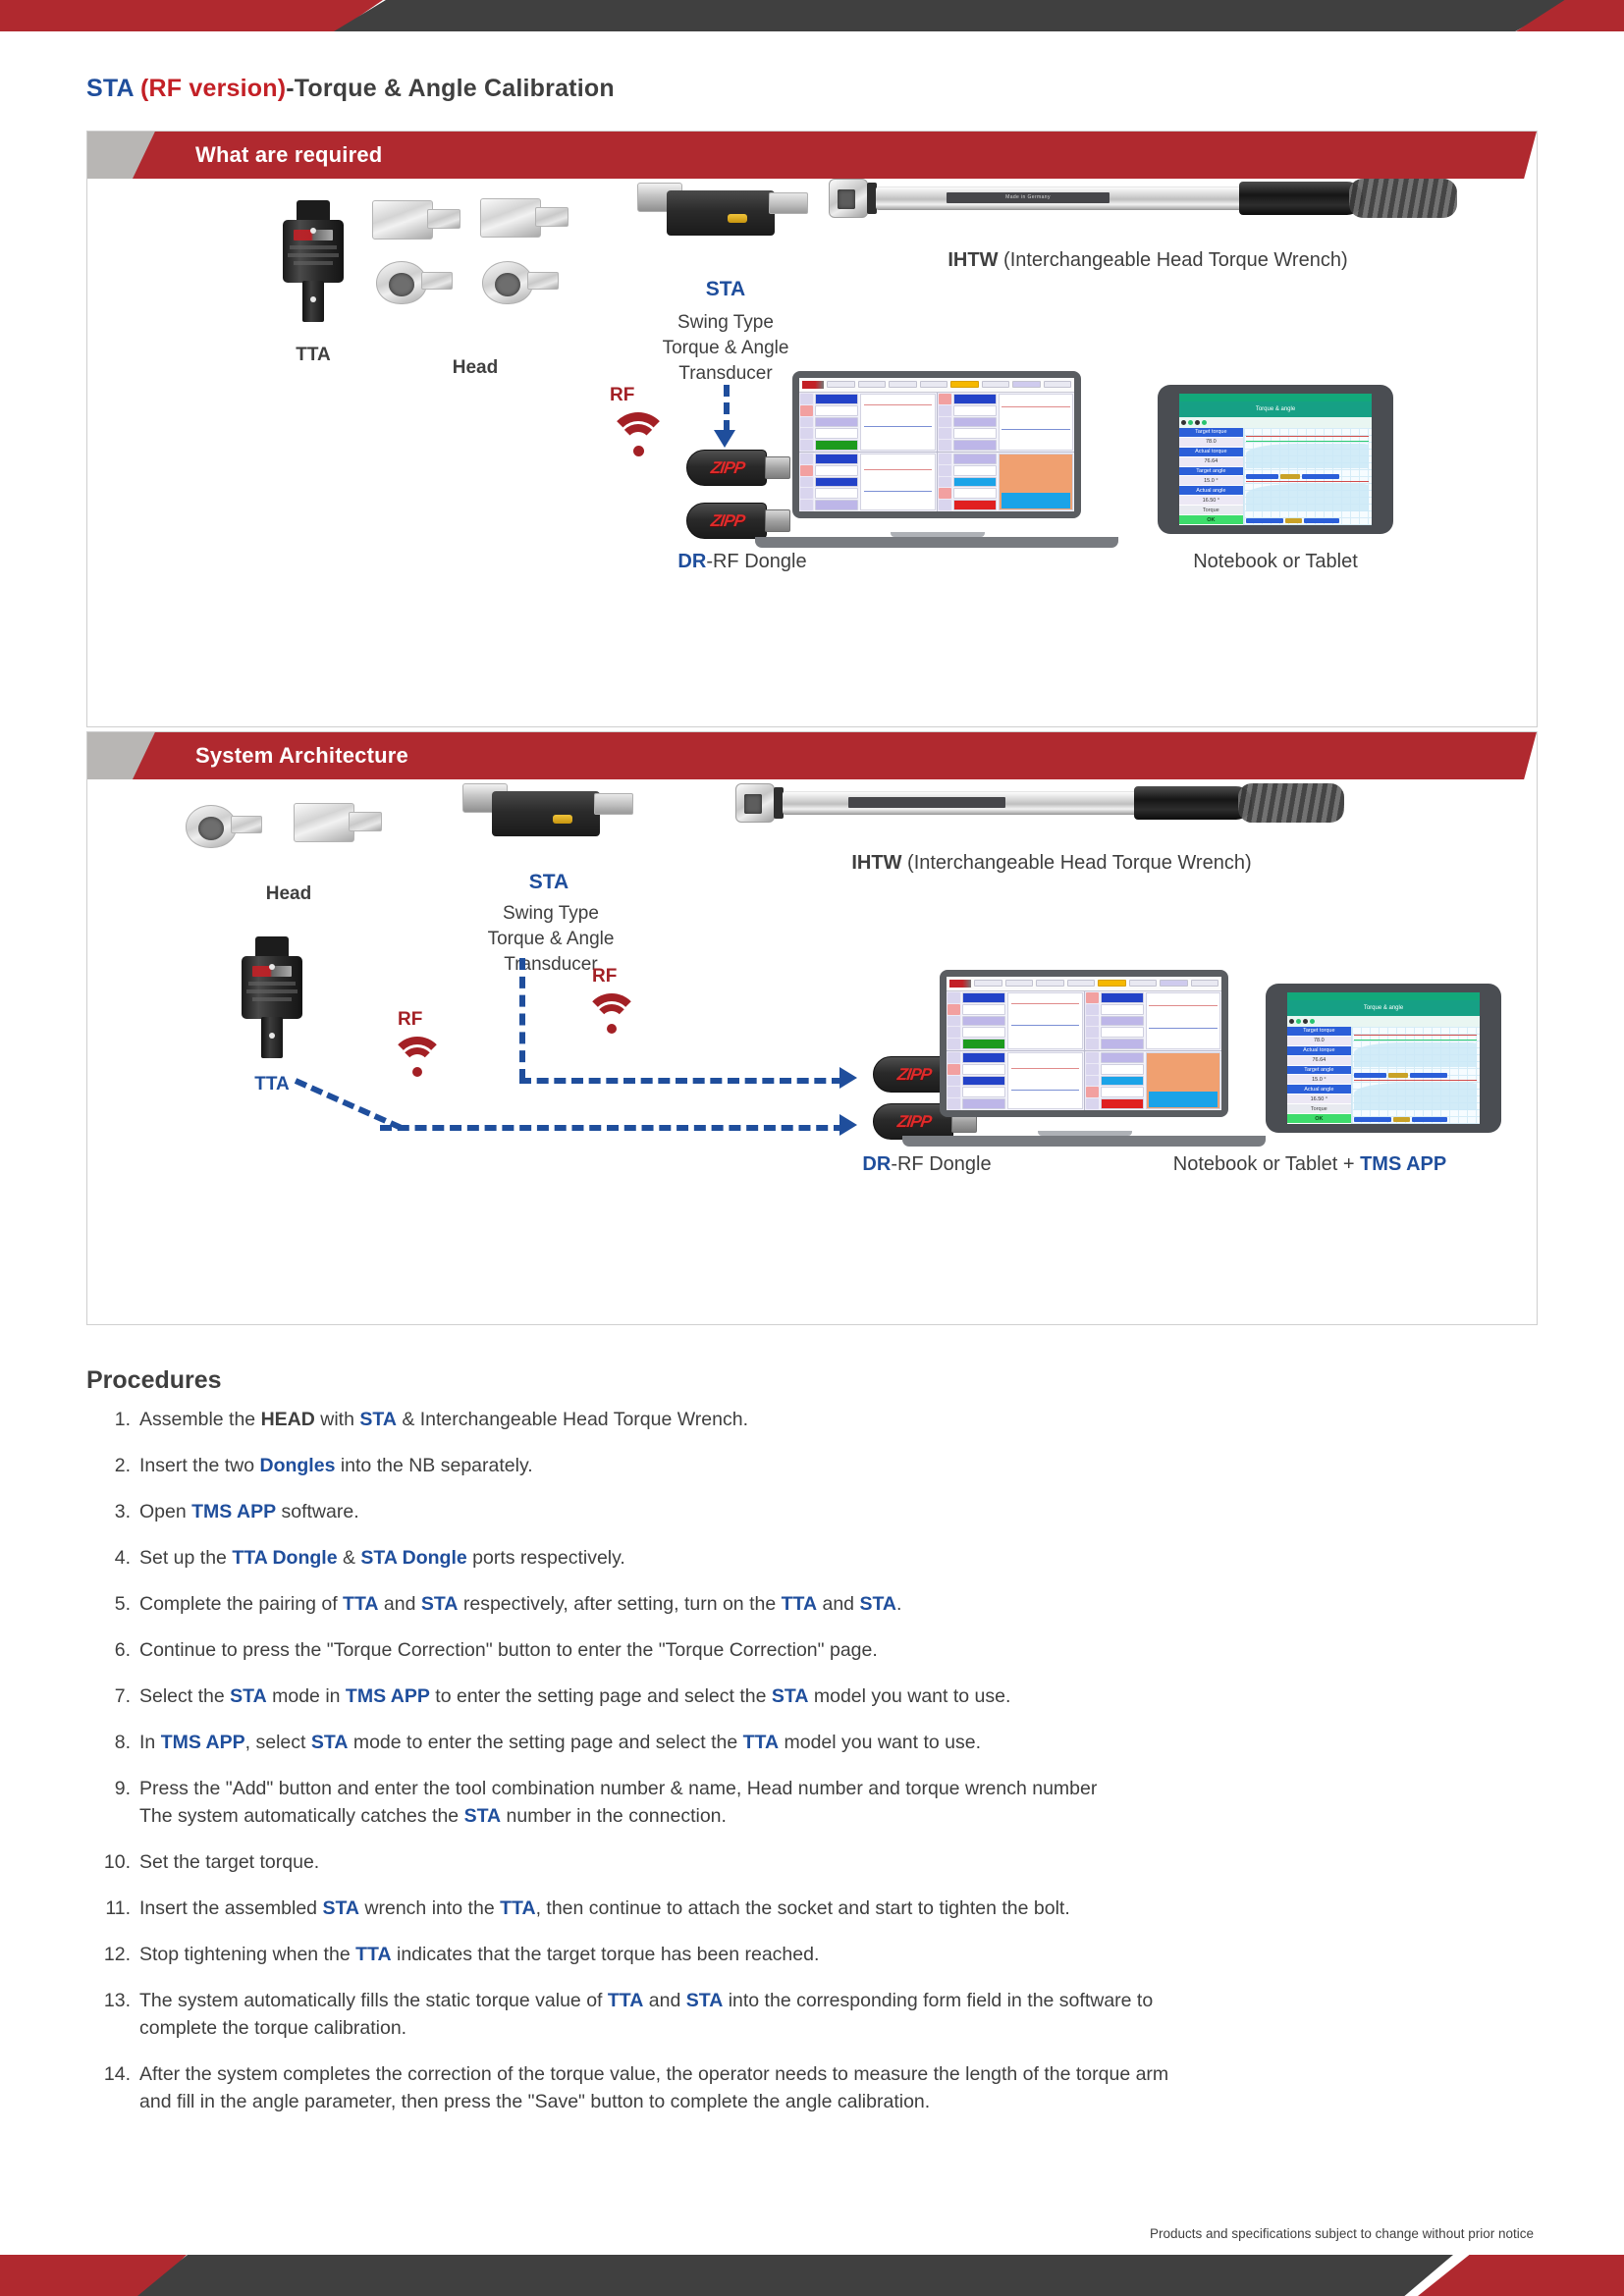  What do you see at coordinates (620, 1604) in the screenshot?
I see `procedure-text-run: respectively, after setting, turn on the` at bounding box center [620, 1604].